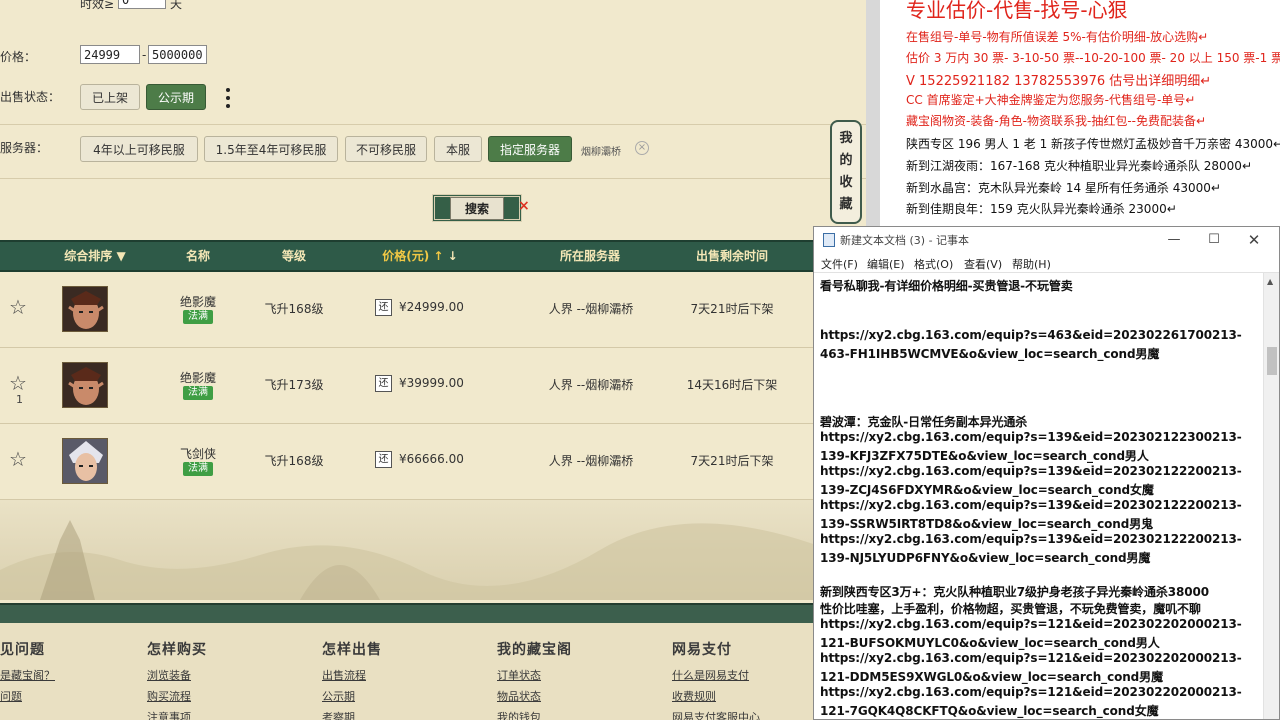  Describe the element at coordinates (1059, 81) in the screenshot. I see `doc-line: V 15225921182 13782553976 估号出详细明细↵` at that location.